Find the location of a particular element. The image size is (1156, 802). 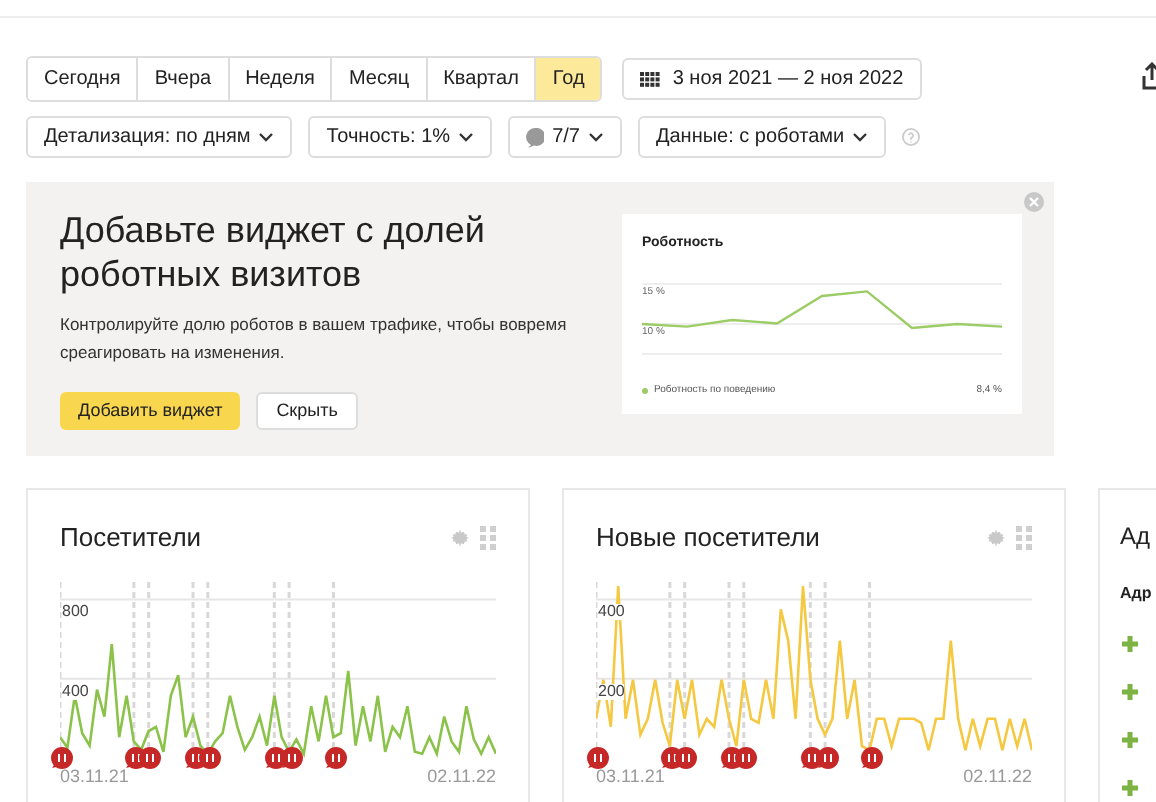

period-tab: Год is located at coordinates (567, 79).